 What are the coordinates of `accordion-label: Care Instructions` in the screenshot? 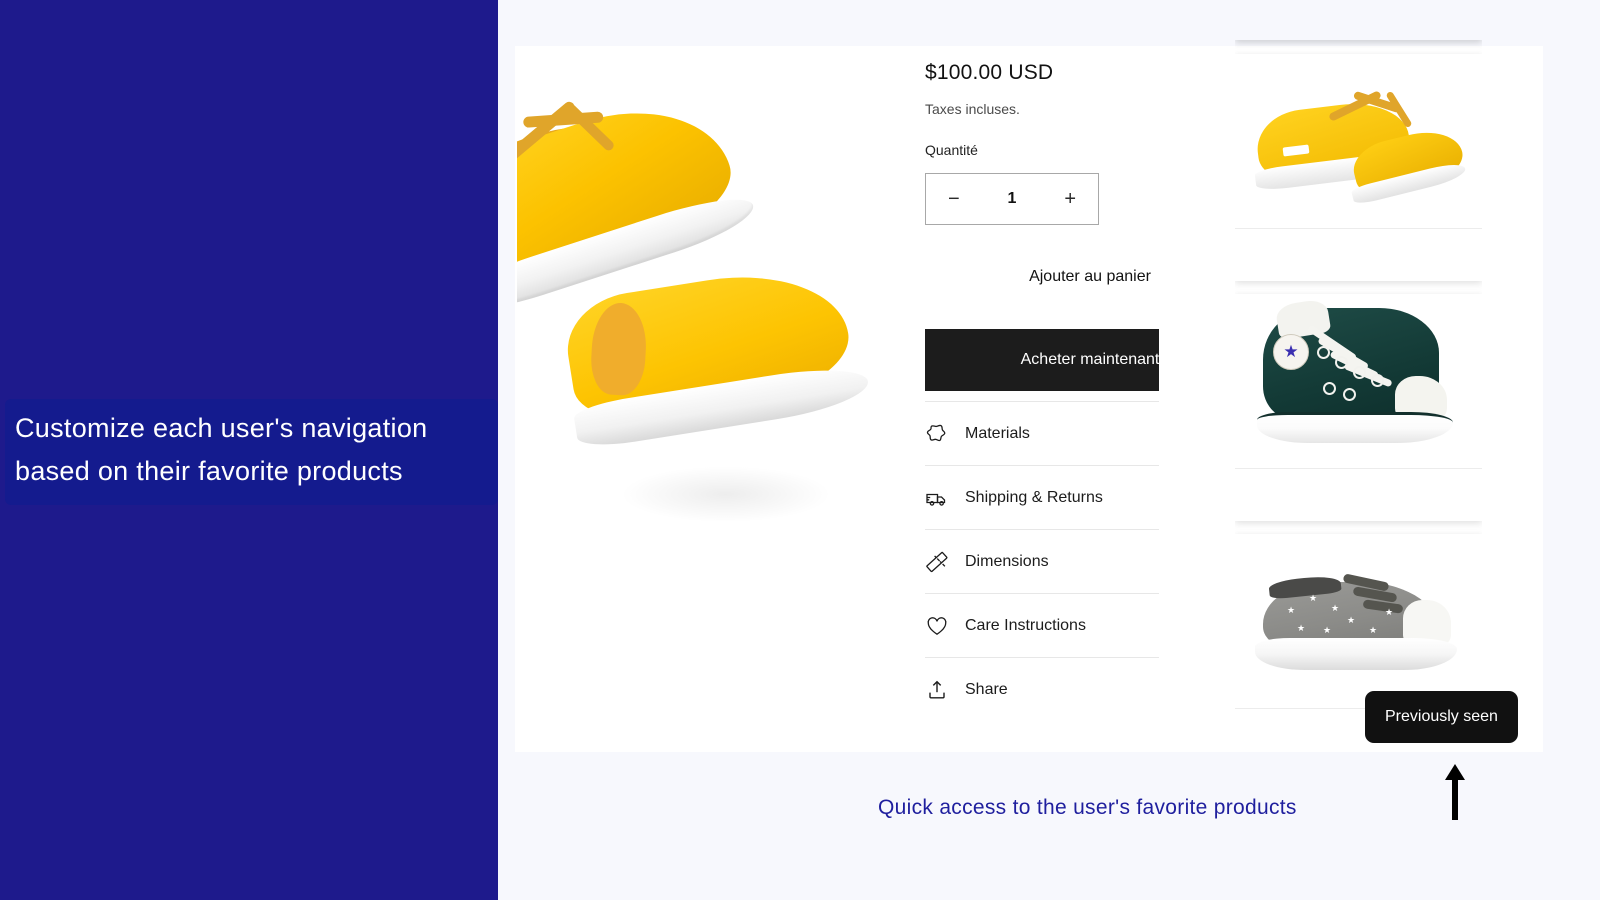 It's located at (1025, 625).